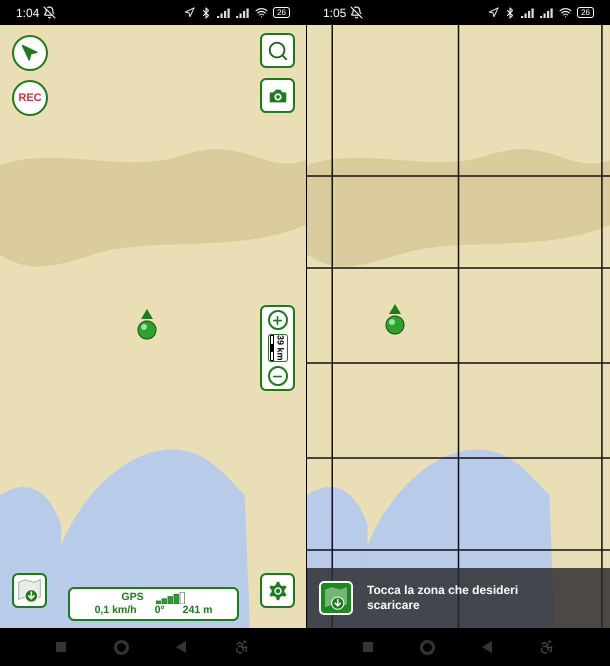 This screenshot has width=610, height=666. Describe the element at coordinates (278, 376) in the screenshot. I see `zoom-out-button` at that location.